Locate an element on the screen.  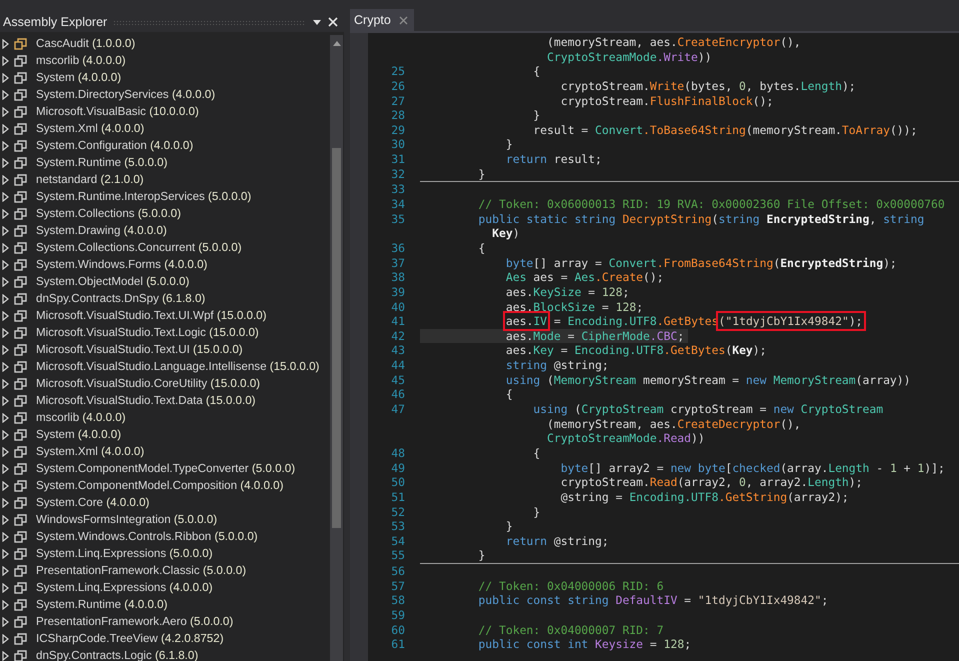
tree-item: System.DirectoryServices (4.0.0.0) is located at coordinates (165, 94).